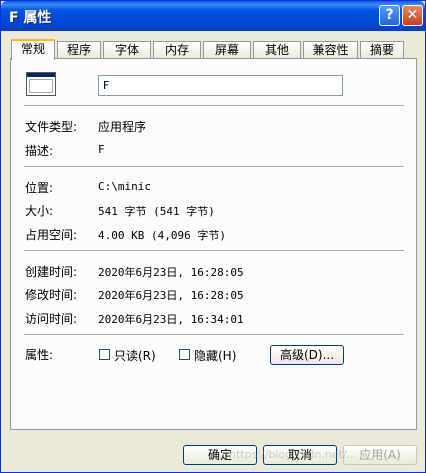 The image size is (426, 473). Describe the element at coordinates (213, 16) in the screenshot. I see `title-bar: F 属性 ? ✕` at that location.